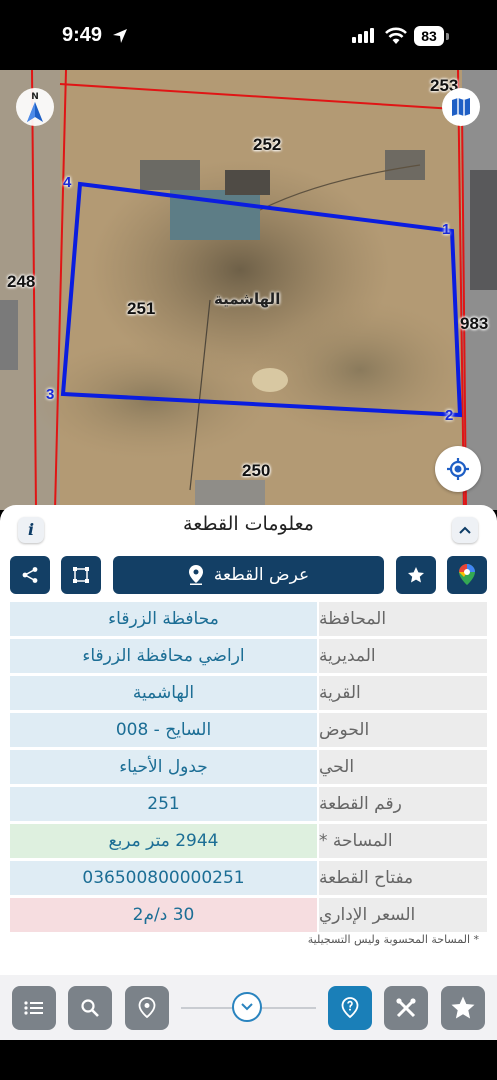 Image resolution: width=497 pixels, height=1080 pixels. I want to click on location-pin-outline-icon, so click(147, 1008).